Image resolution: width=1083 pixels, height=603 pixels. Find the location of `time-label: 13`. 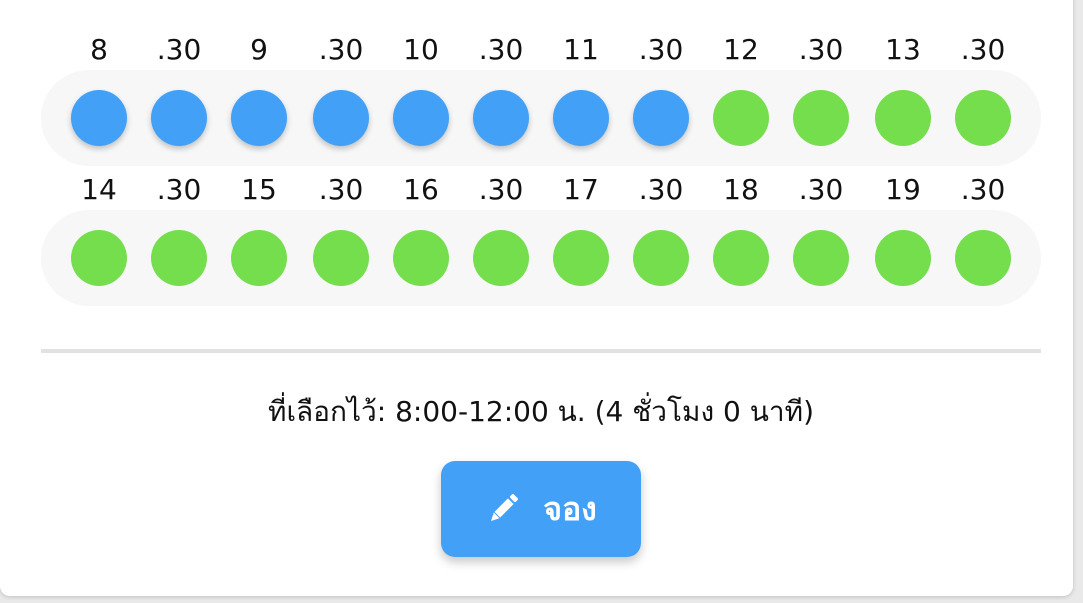

time-label: 13 is located at coordinates (903, 49).